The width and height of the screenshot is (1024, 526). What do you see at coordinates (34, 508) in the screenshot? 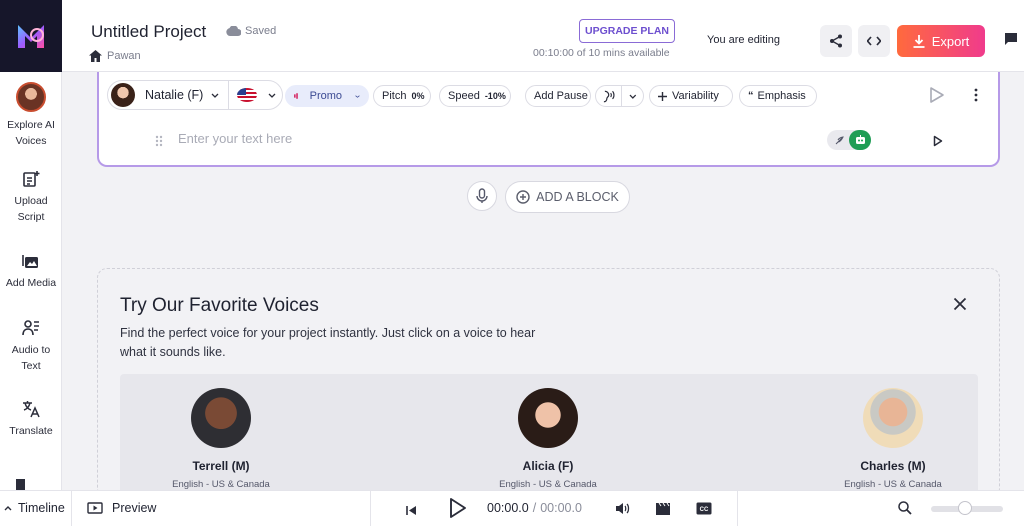
I see `timeline-toggle: Timeline` at bounding box center [34, 508].